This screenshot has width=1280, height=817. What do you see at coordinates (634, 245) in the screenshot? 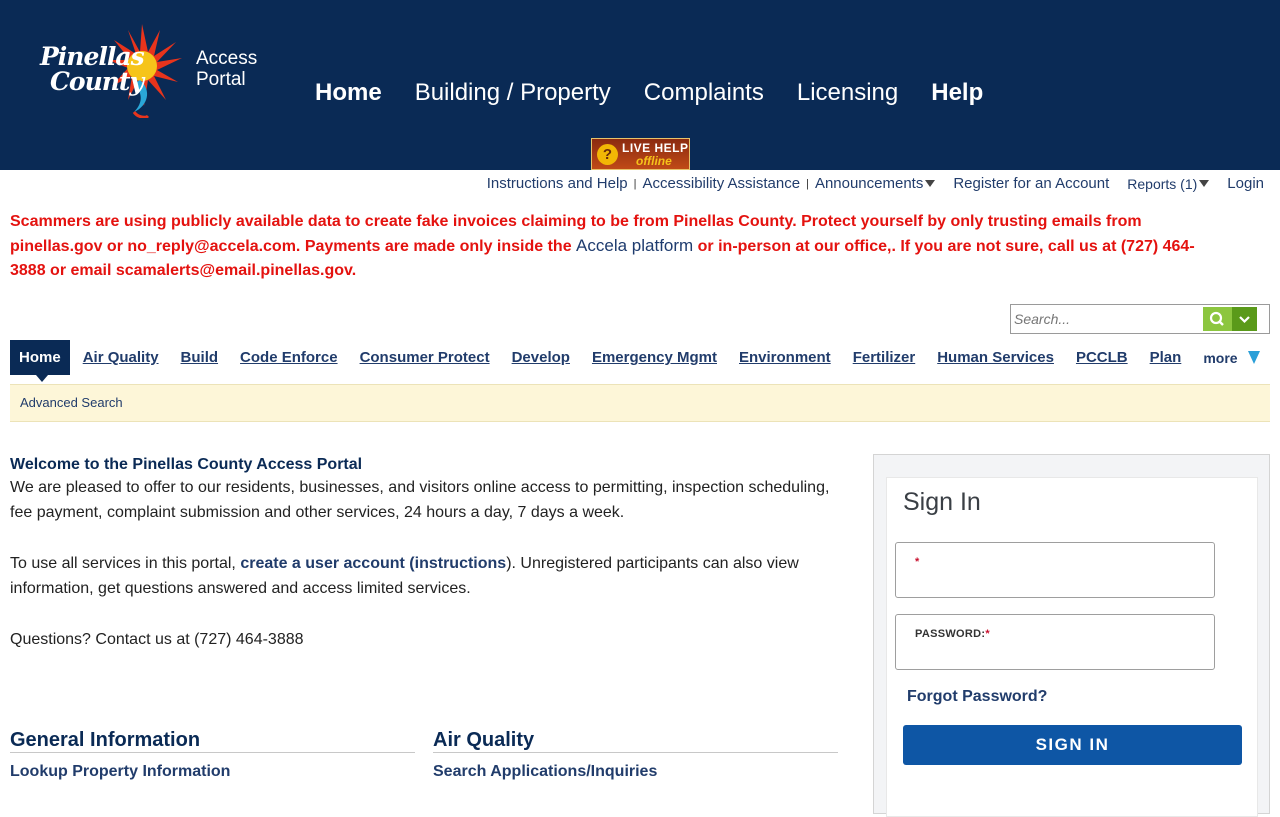
I see `accela-platform-link: Accela platform` at bounding box center [634, 245].